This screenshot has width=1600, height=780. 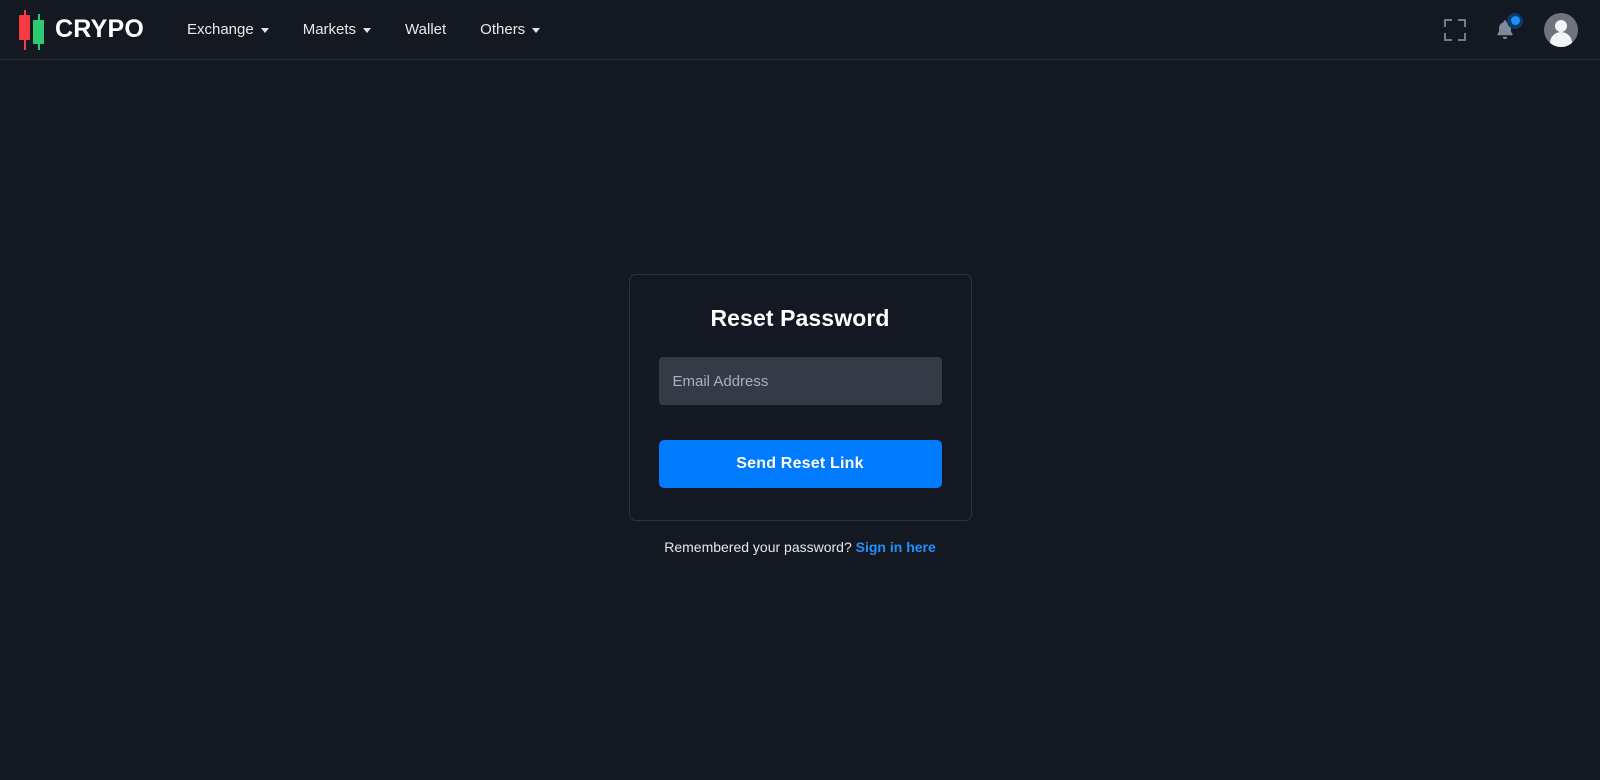 I want to click on notification-badge, so click(x=1515, y=20).